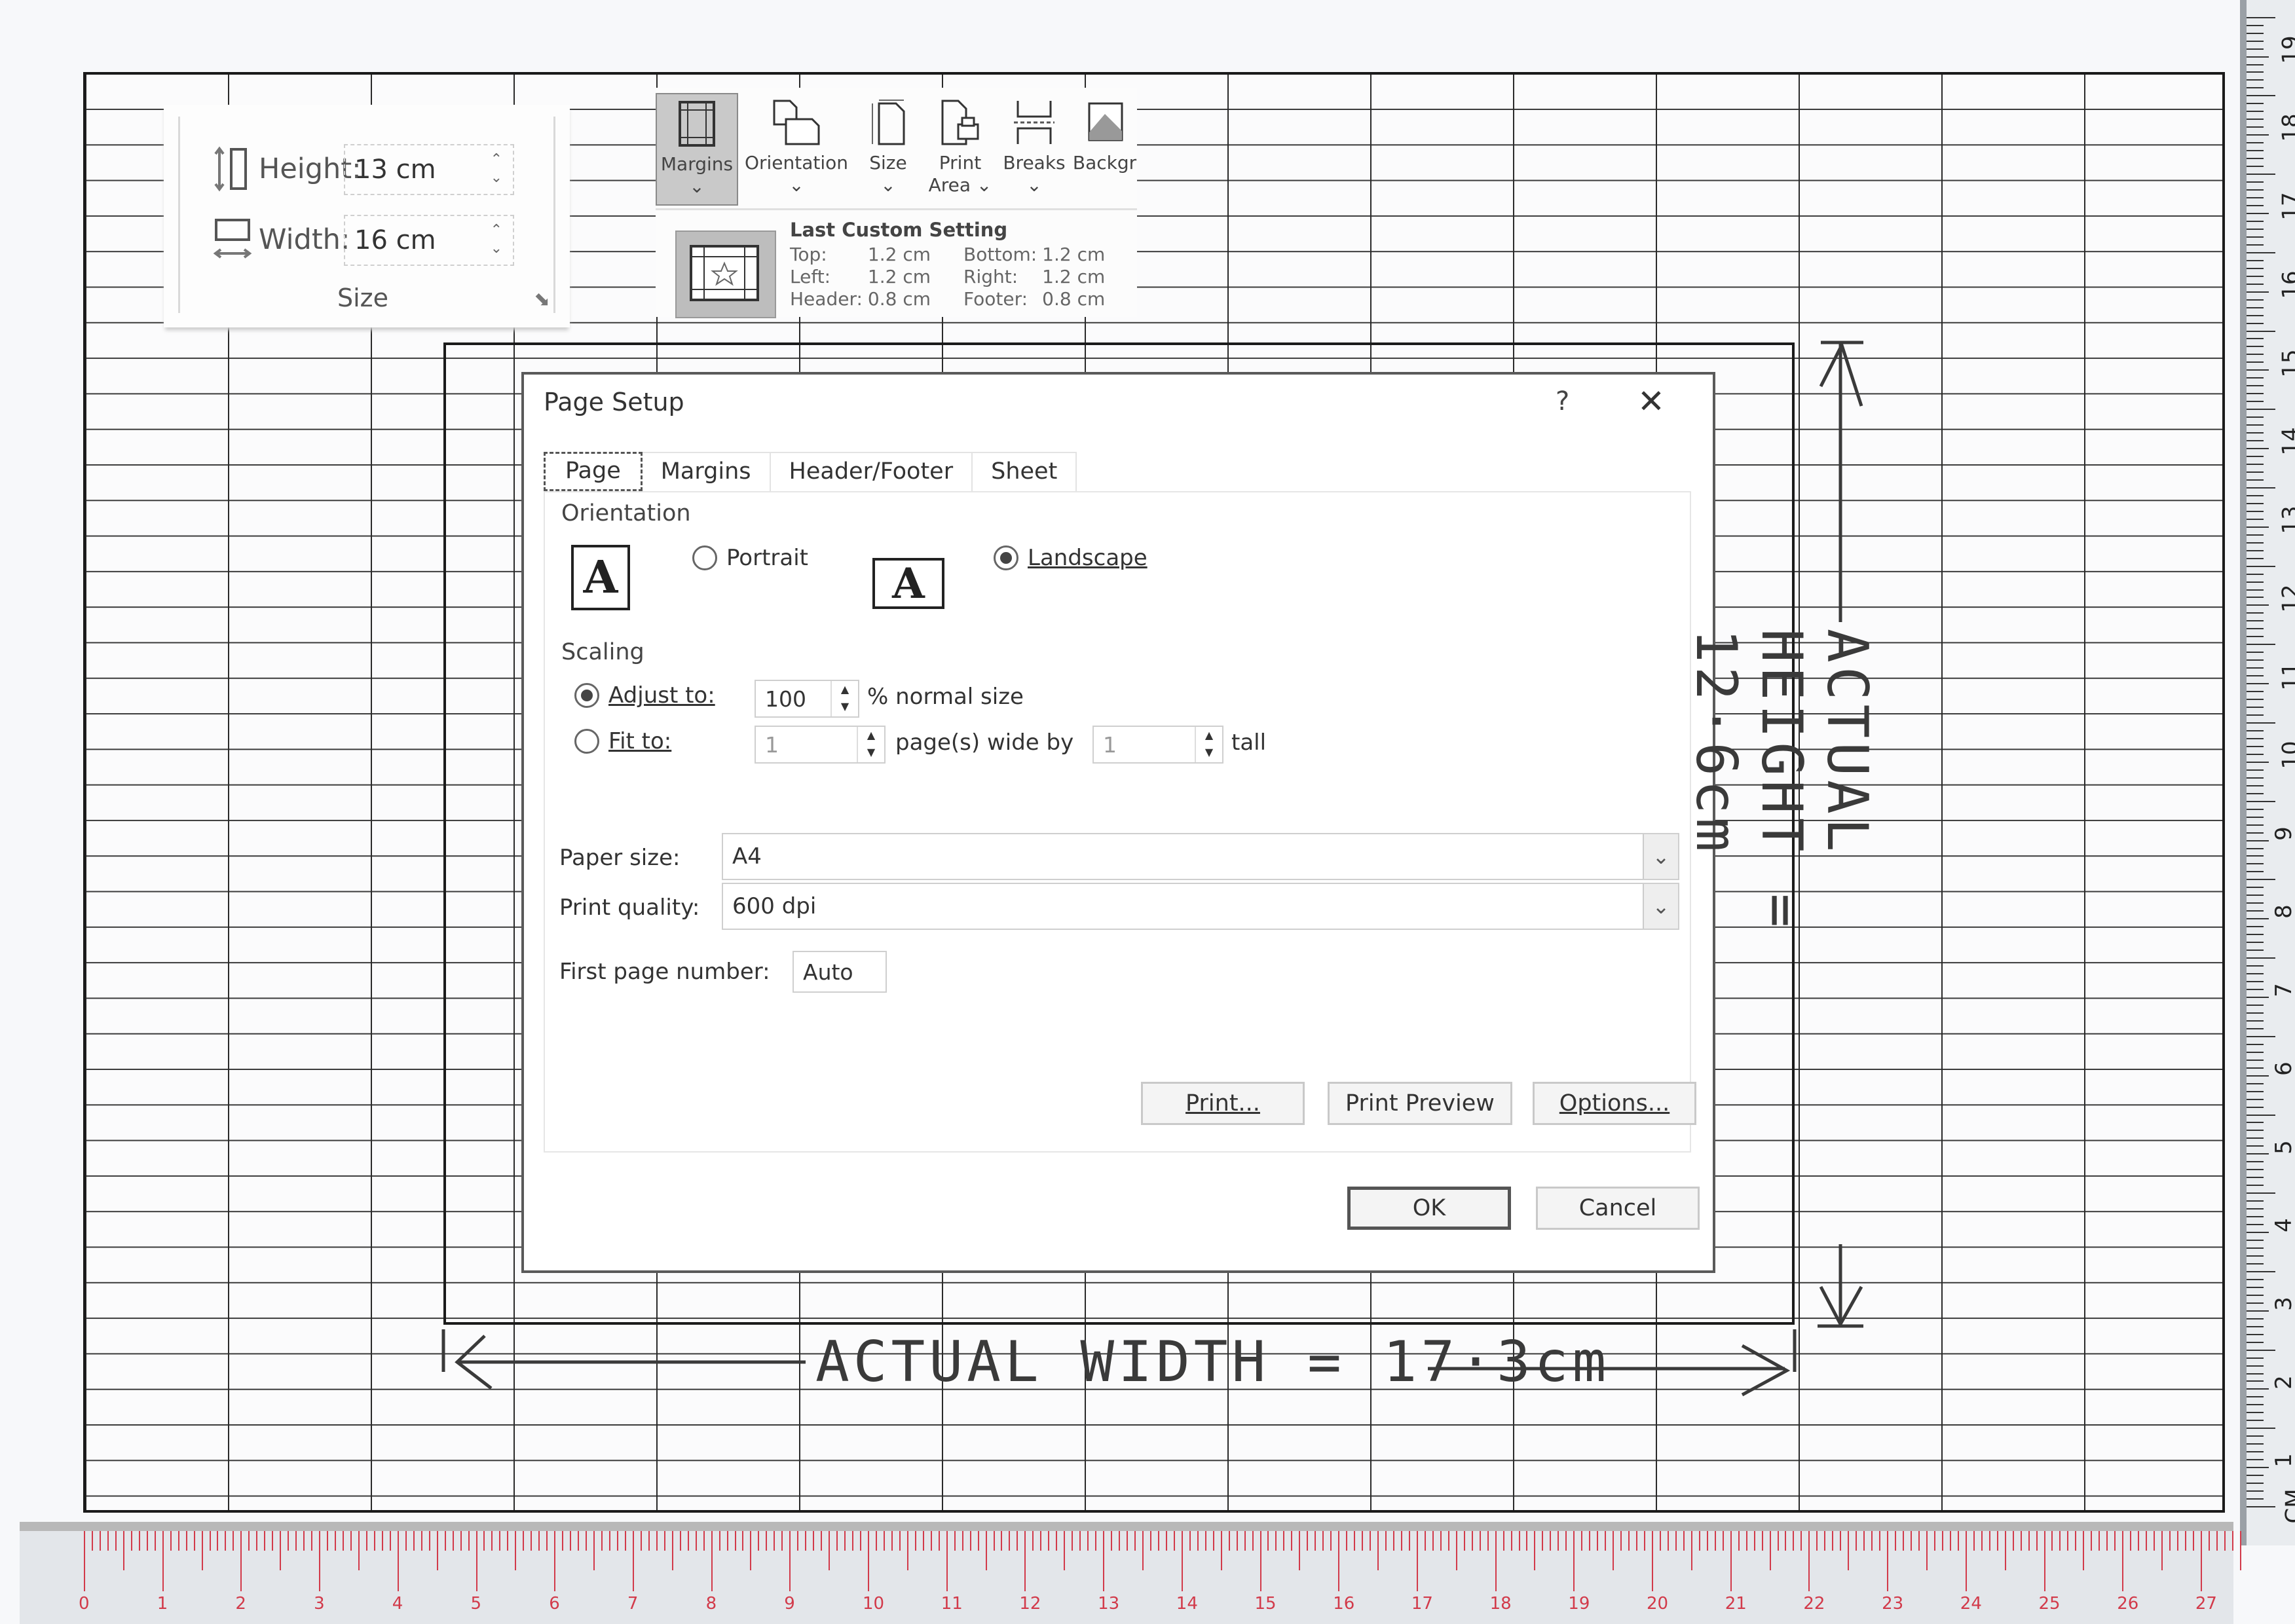  I want to click on ruler-label: 27, so click(2206, 1604).